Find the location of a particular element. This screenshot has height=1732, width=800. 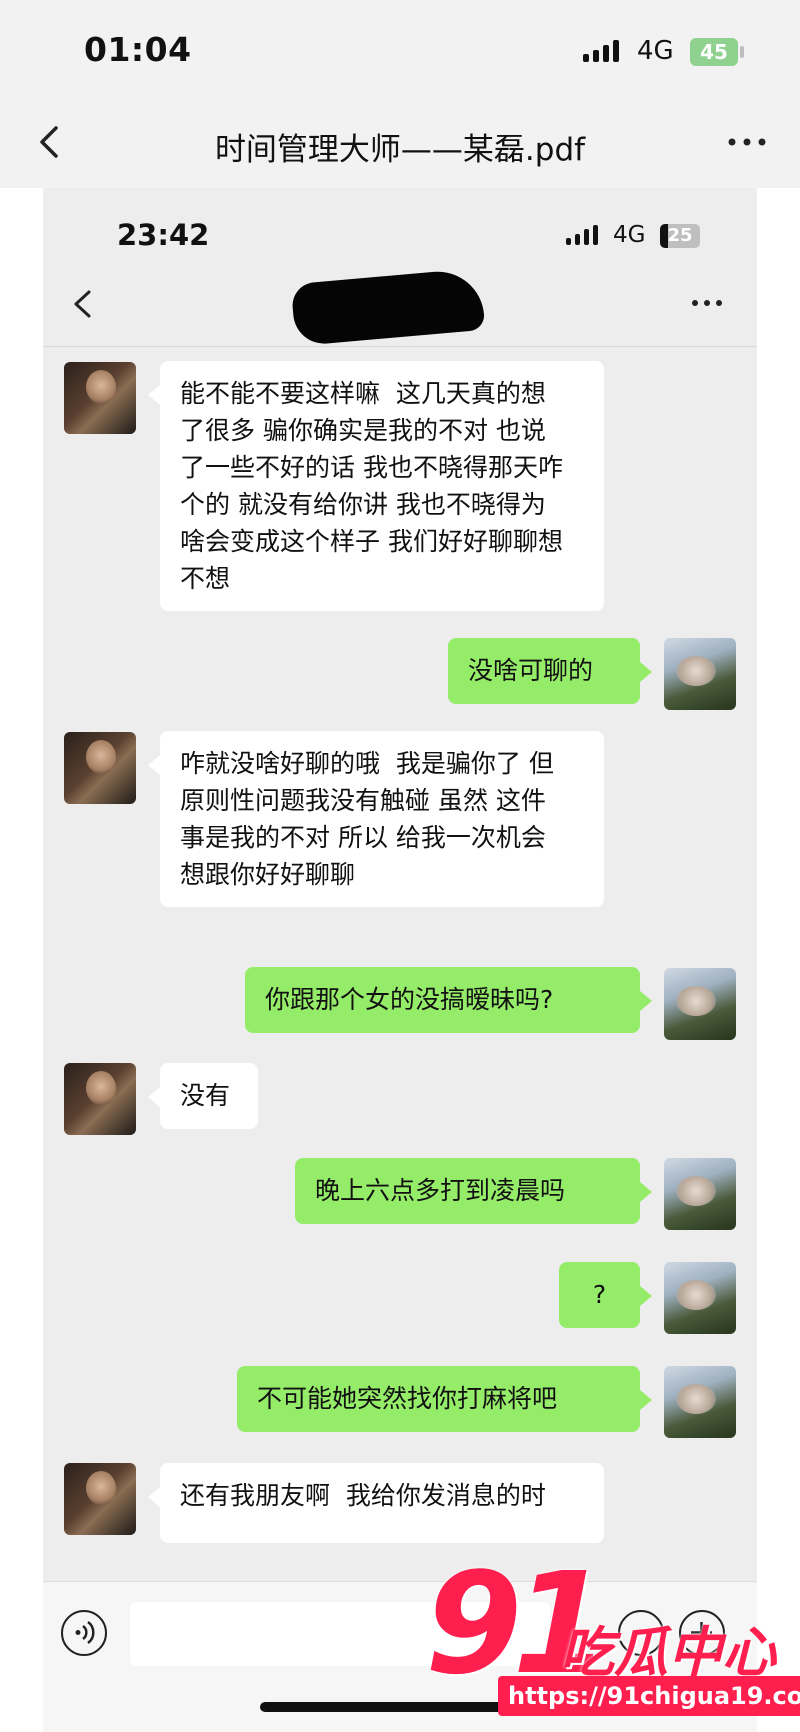

battery-nub is located at coordinates (742, 52).